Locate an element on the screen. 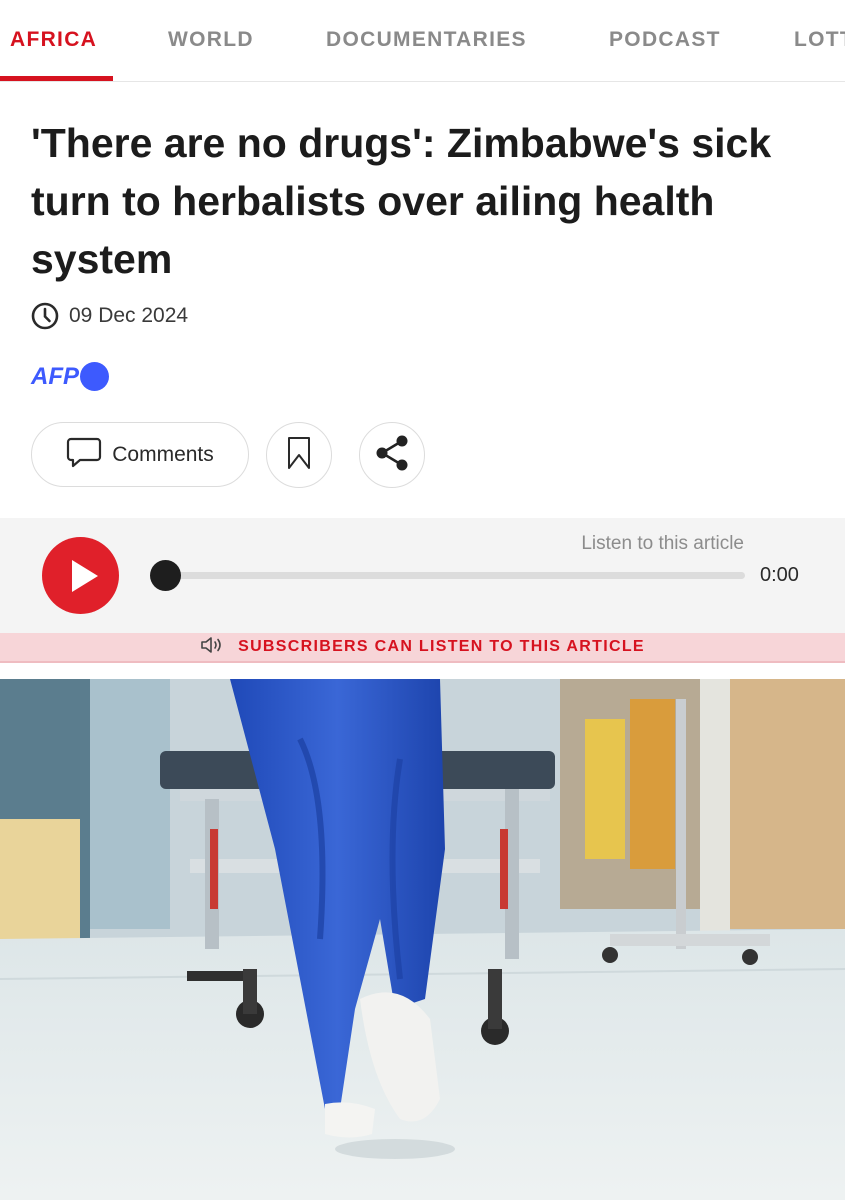 This screenshot has width=845, height=1200. audio-scrubber-handle is located at coordinates (165, 575).